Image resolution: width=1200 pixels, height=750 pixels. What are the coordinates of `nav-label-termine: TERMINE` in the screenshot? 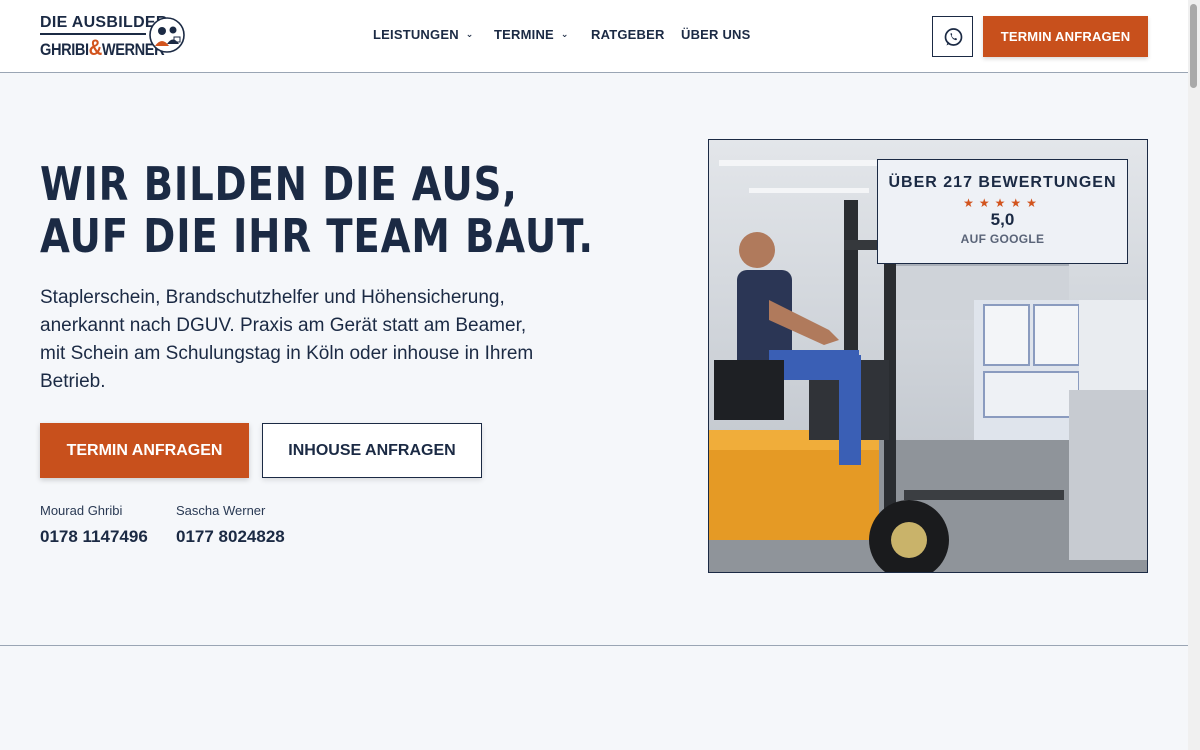 It's located at (524, 34).